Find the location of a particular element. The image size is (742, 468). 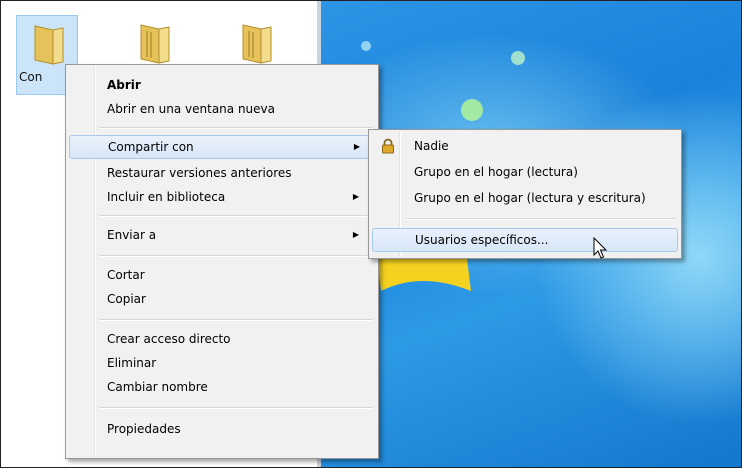

menu-item-label: Copiar is located at coordinates (126, 299).